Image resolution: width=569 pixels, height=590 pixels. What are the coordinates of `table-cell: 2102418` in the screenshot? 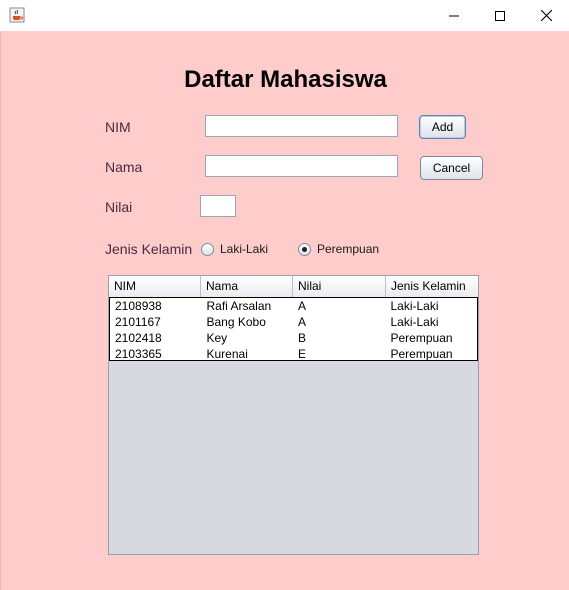 It's located at (138, 338).